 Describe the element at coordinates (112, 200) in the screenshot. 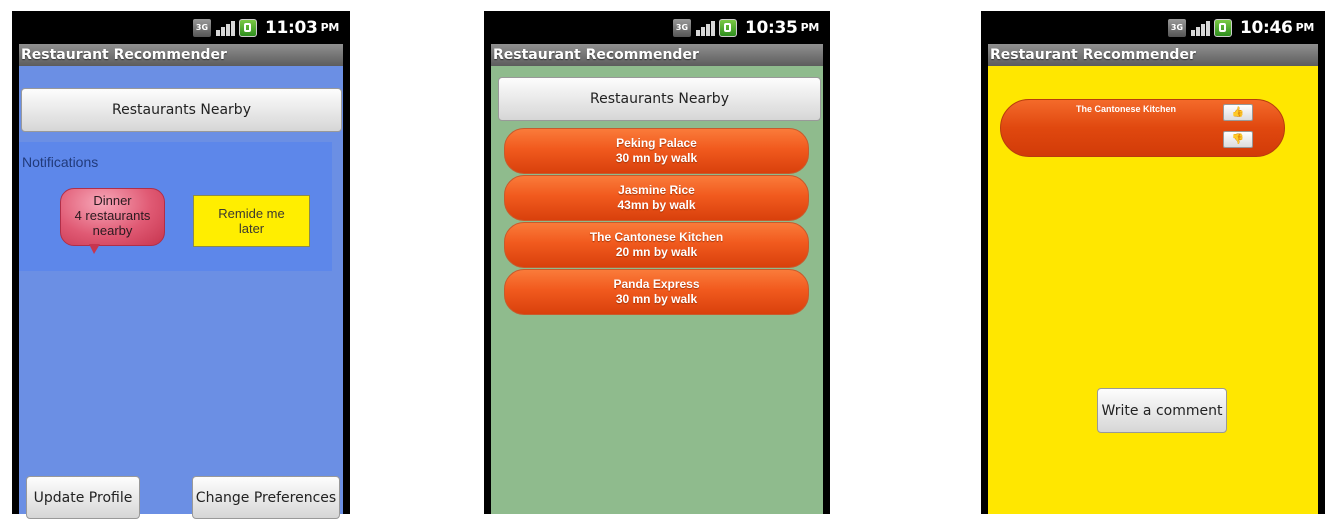

I see `bubble-line: Dinner` at that location.